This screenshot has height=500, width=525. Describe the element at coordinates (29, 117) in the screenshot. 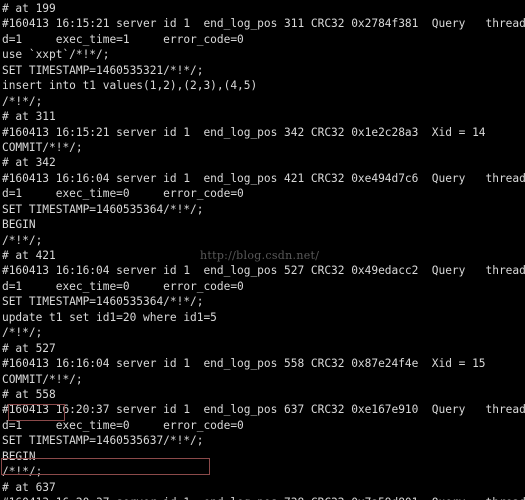

I see `terminal-line: # at 311` at that location.